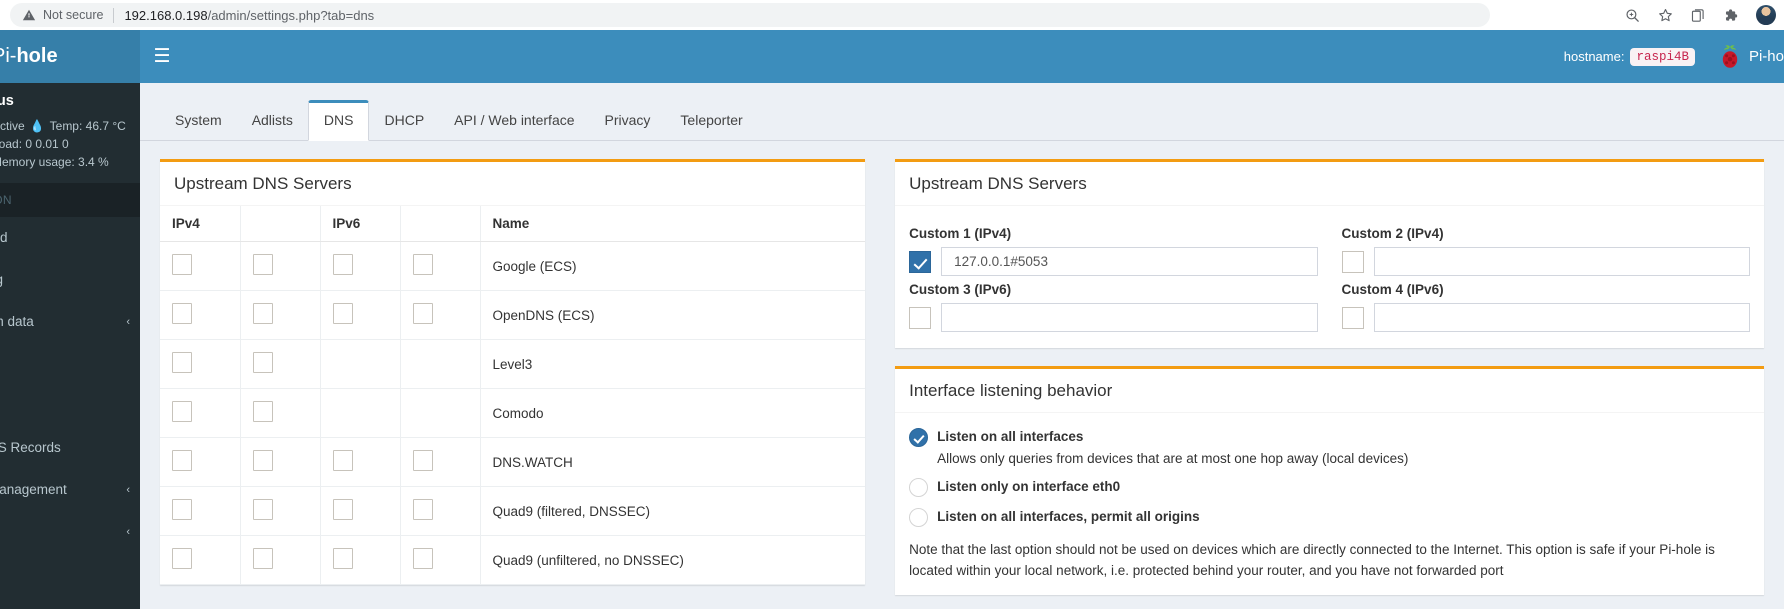  What do you see at coordinates (892, 56) in the screenshot?
I see `app-header: Pi-hole ☰ hostname: raspi4B Pi-ho` at bounding box center [892, 56].